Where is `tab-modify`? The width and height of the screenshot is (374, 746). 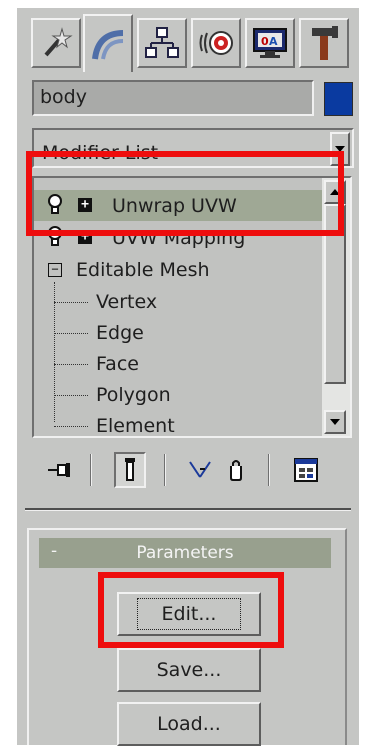
tab-modify is located at coordinates (108, 43).